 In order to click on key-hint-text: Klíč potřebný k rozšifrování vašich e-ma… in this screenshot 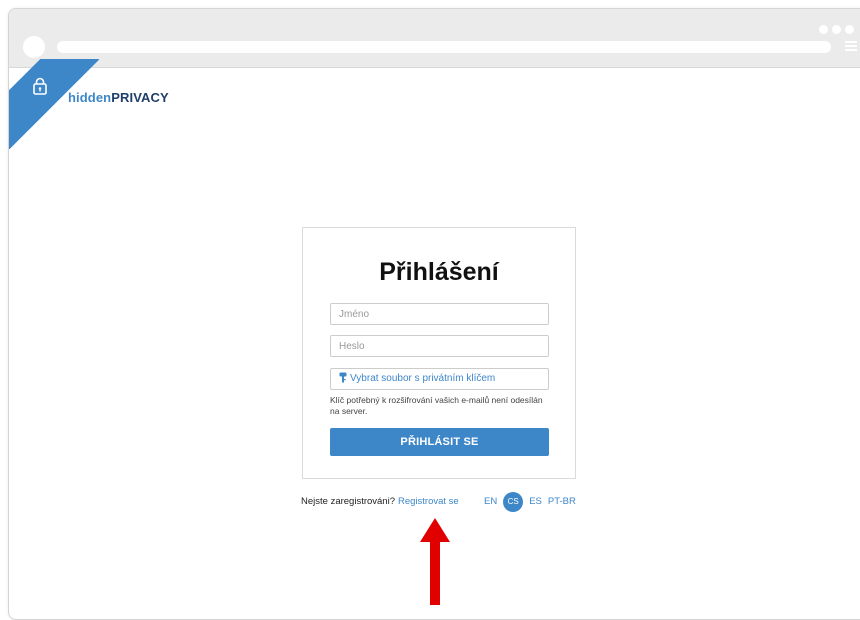, I will do `click(436, 405)`.